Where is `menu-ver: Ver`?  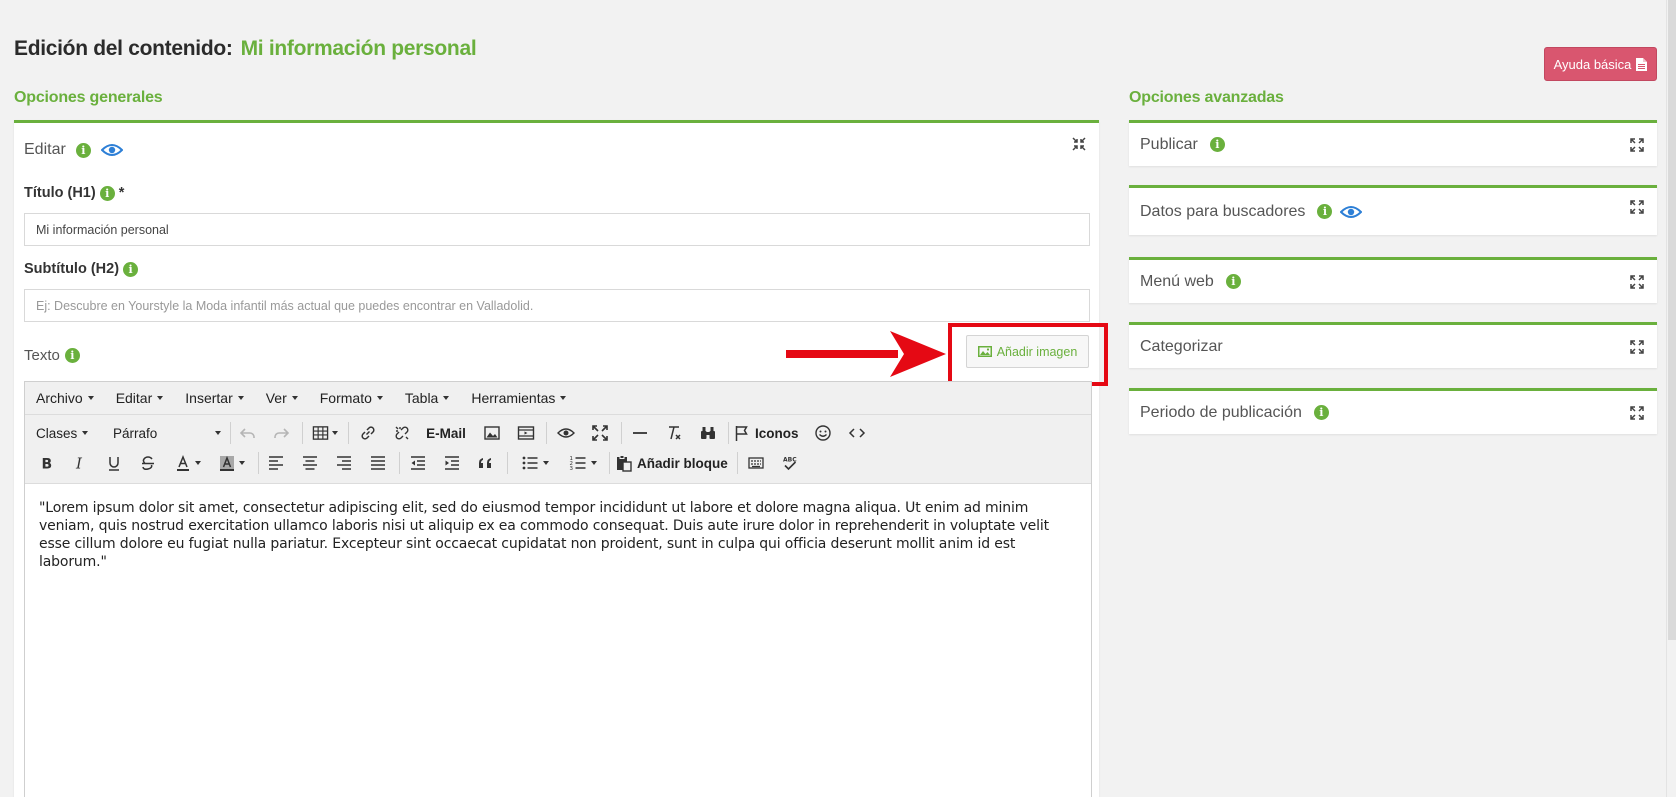
menu-ver: Ver is located at coordinates (282, 398).